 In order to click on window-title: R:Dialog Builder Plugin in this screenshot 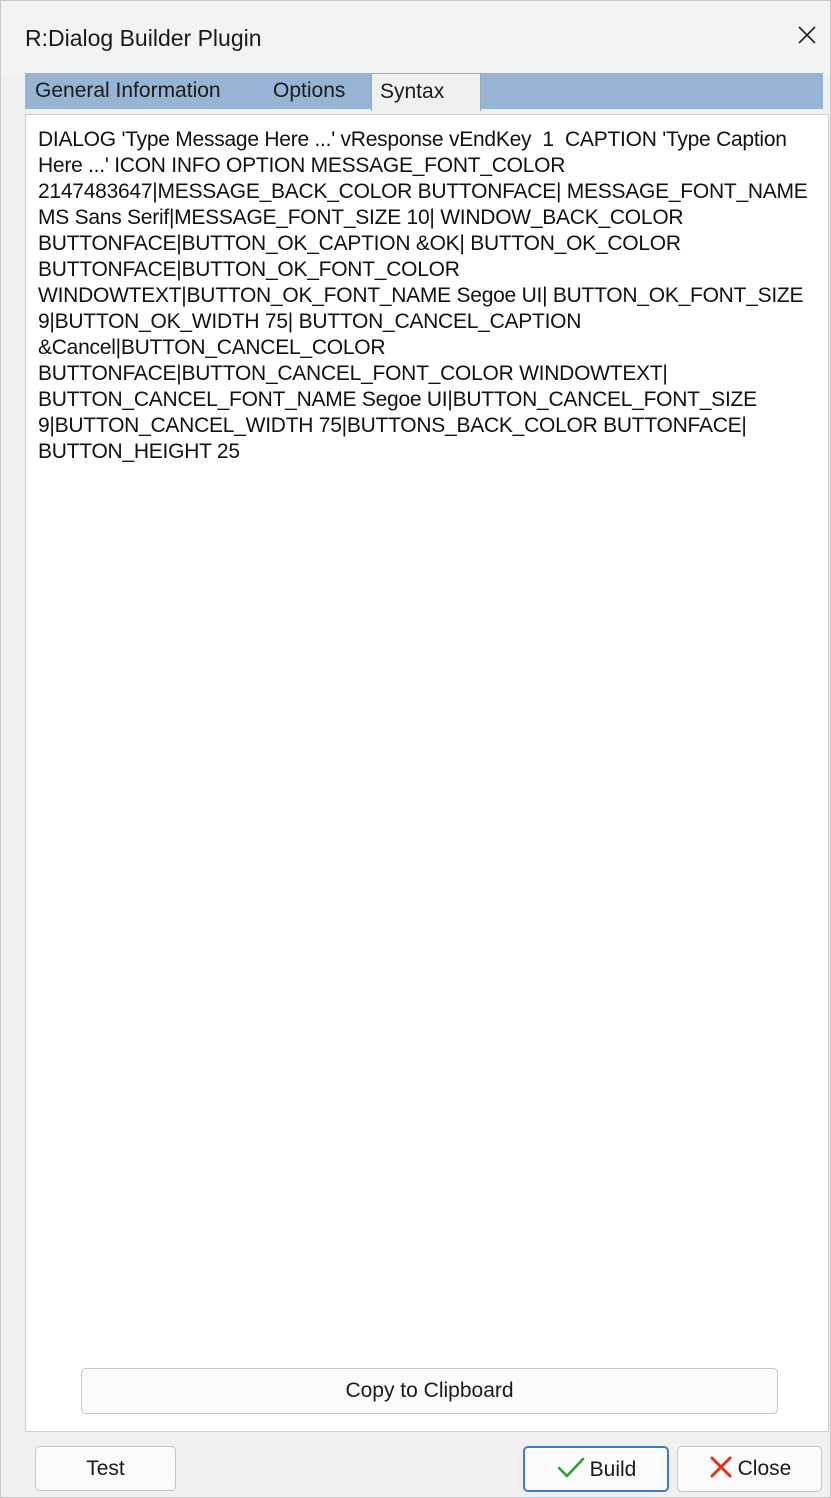, I will do `click(143, 38)`.